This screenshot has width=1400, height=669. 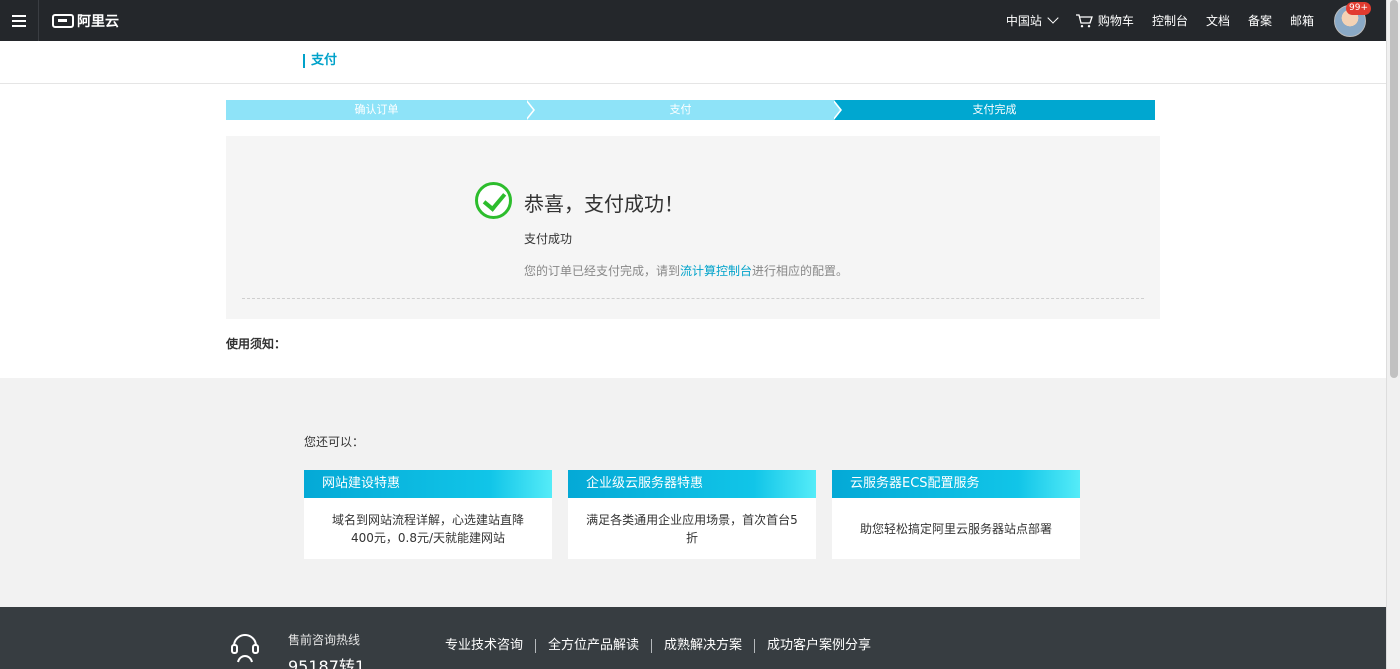 What do you see at coordinates (493, 200) in the screenshot?
I see `success-check-icon` at bounding box center [493, 200].